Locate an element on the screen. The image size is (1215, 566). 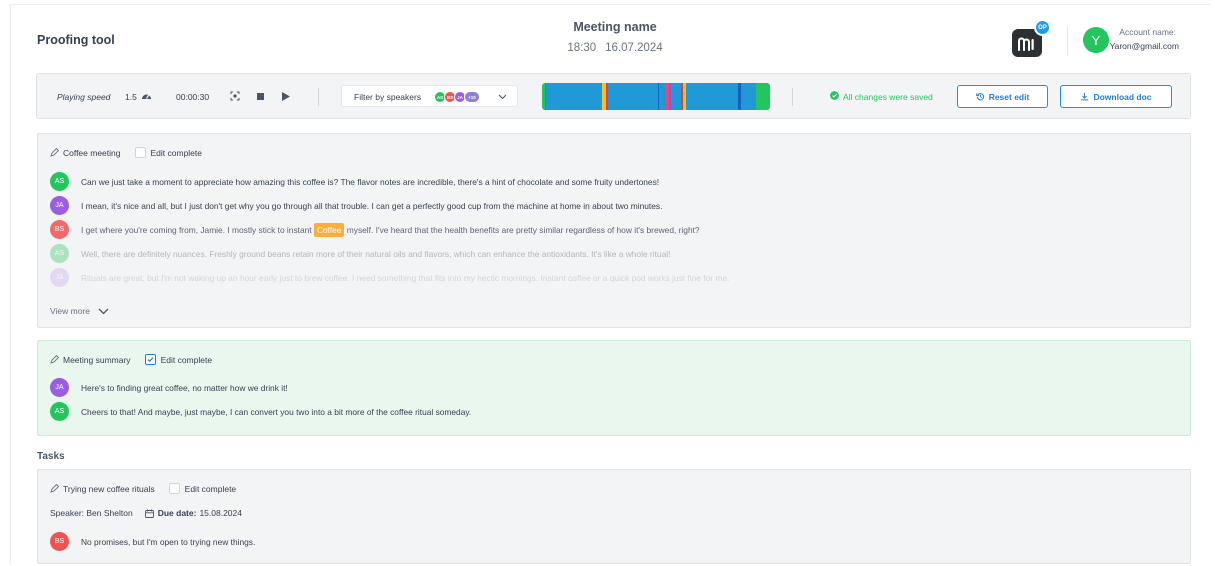
playback-time: 00:00:30 is located at coordinates (193, 97).